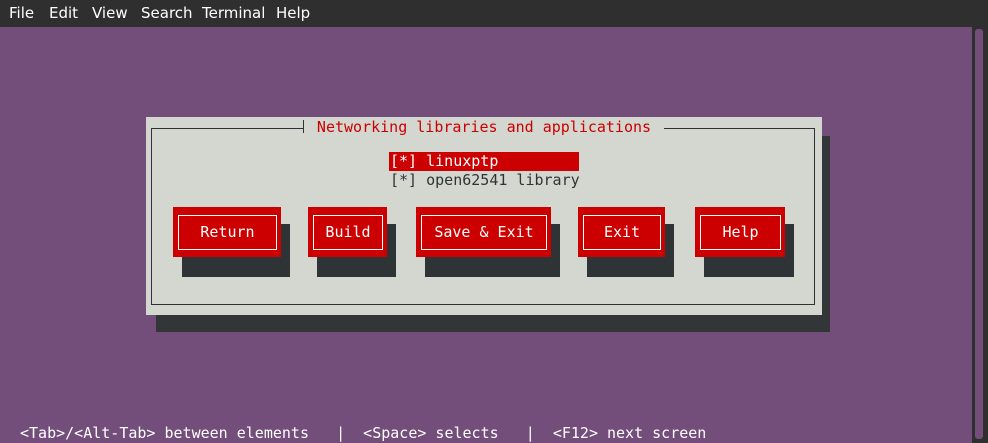  What do you see at coordinates (110, 13) in the screenshot?
I see `menu-view: View` at bounding box center [110, 13].